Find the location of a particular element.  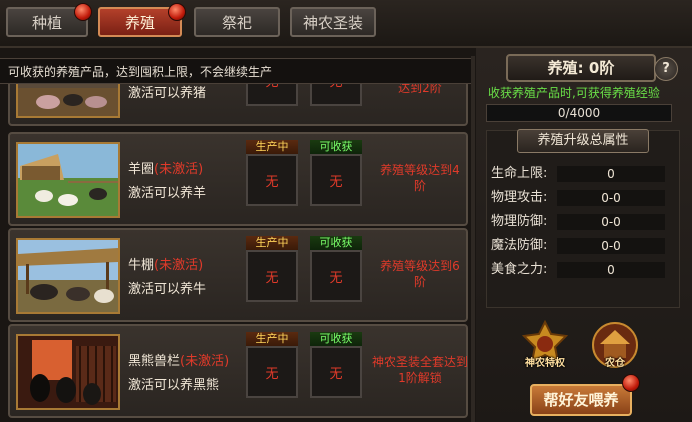

warehouse-label: 农仓 is located at coordinates (615, 363).